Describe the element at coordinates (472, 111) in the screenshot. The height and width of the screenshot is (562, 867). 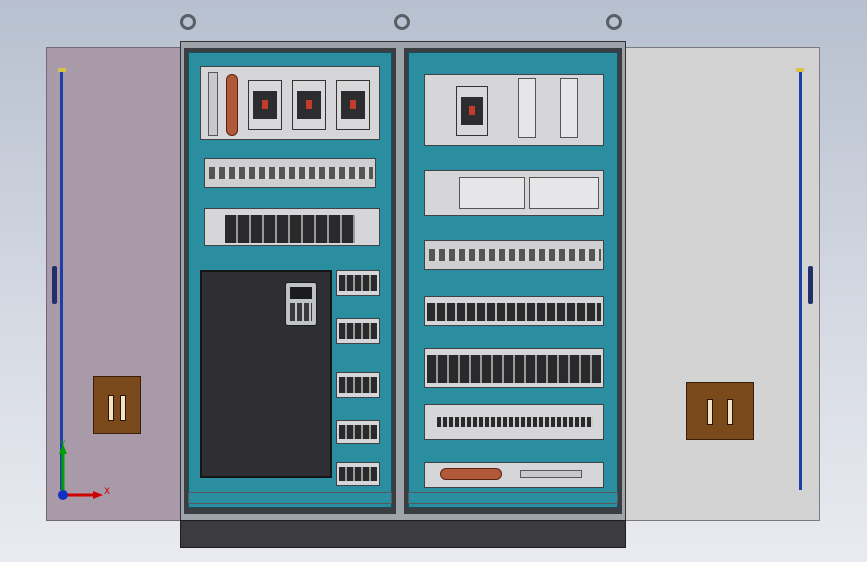
I see `main-circuit-breaker` at that location.